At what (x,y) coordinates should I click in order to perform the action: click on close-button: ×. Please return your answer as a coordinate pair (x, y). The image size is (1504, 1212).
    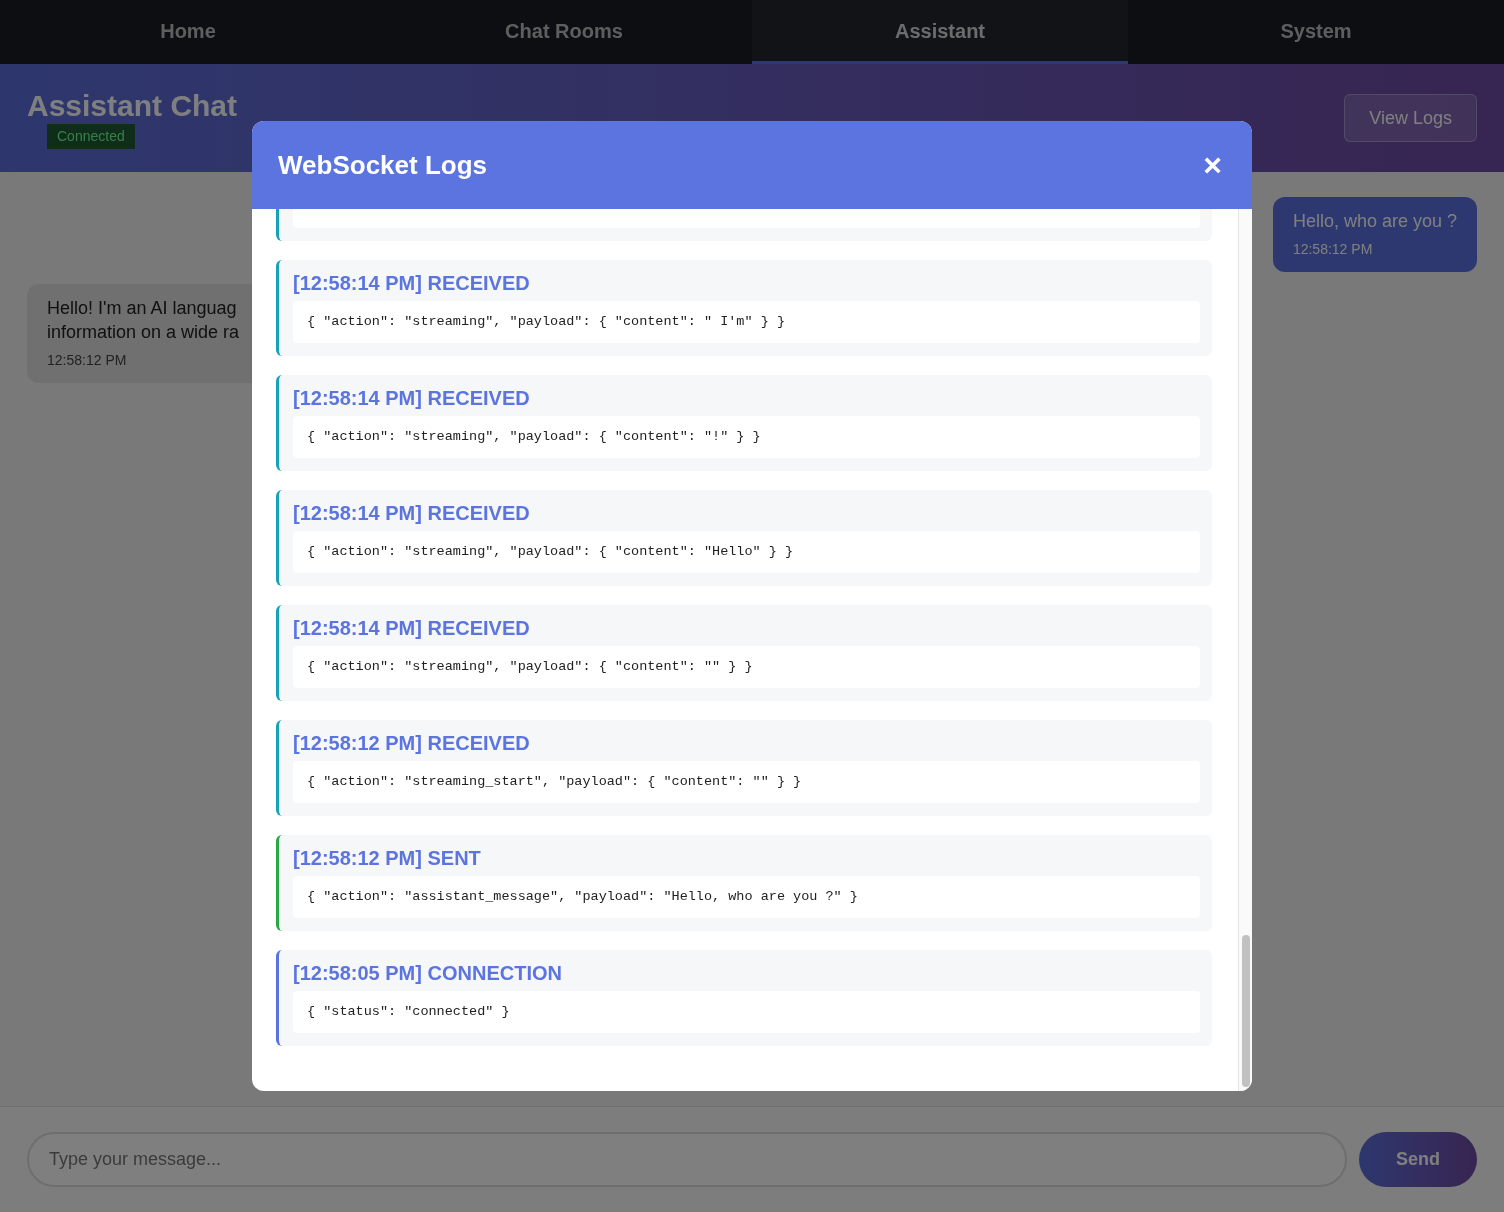
    Looking at the image, I should click on (1212, 165).